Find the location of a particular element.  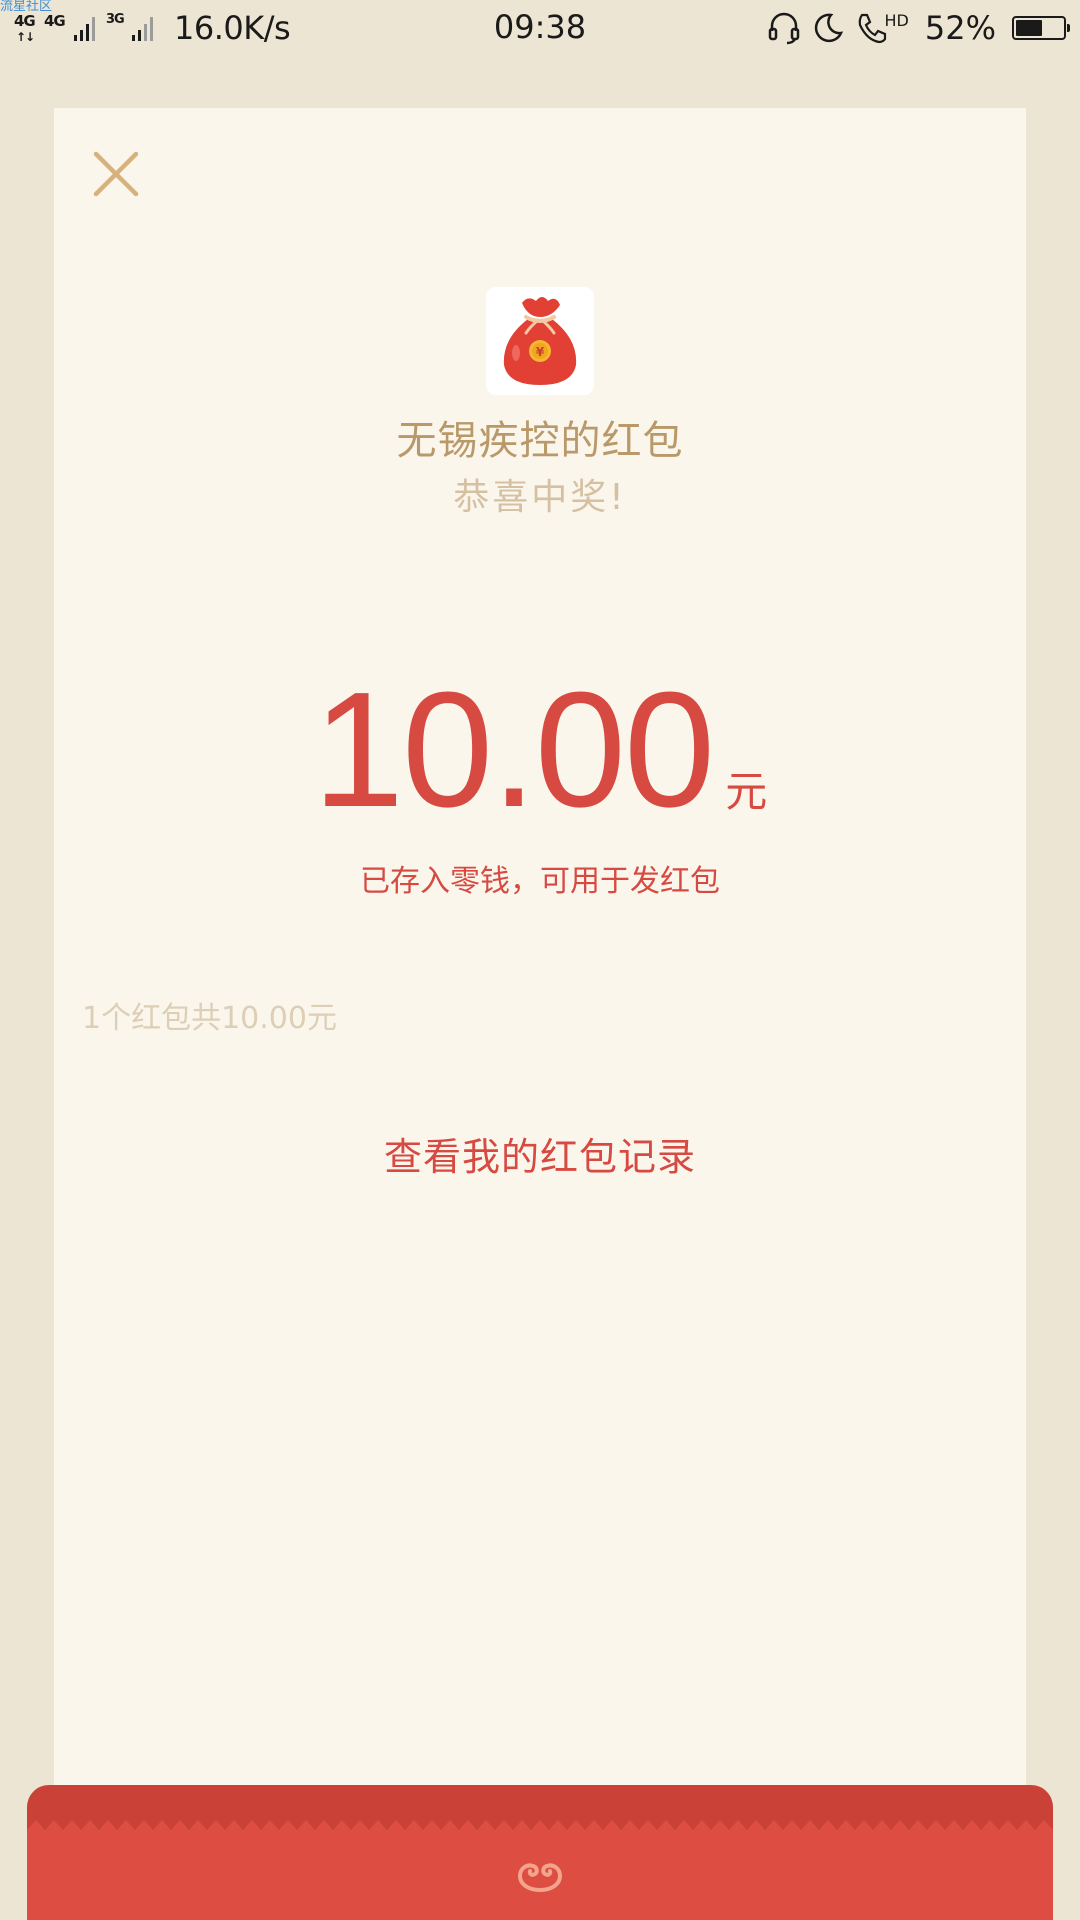

battery-icon is located at coordinates (1041, 28).